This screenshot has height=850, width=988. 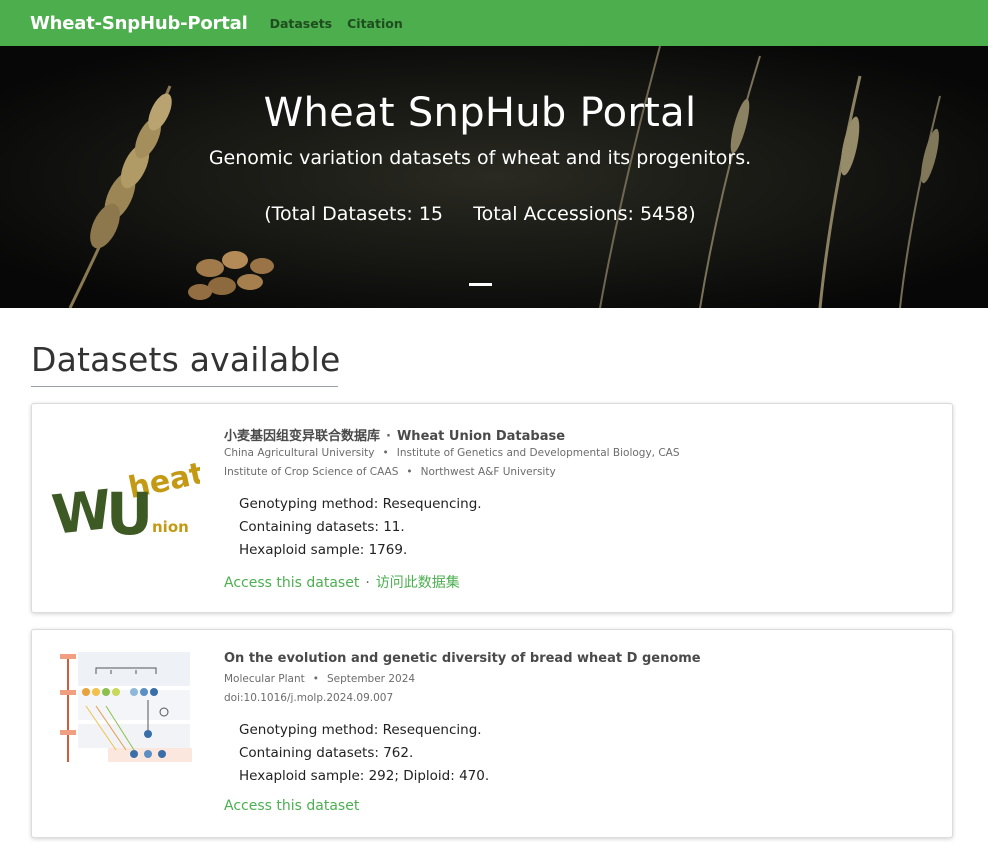 I want to click on publication-date: September 2024, so click(x=371, y=679).